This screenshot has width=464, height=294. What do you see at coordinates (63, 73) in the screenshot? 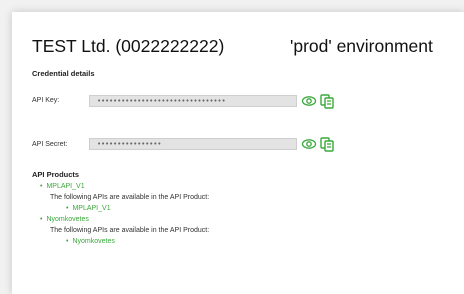
I see `credential-details-heading: Credential details` at bounding box center [63, 73].